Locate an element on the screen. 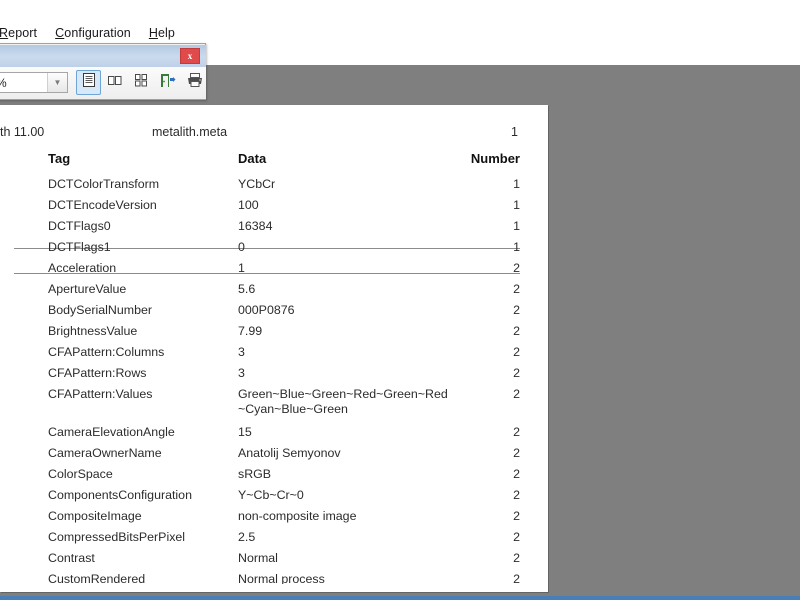 This screenshot has height=600, width=800. table-row: ApertureValue 5.6 2 is located at coordinates (274, 292).